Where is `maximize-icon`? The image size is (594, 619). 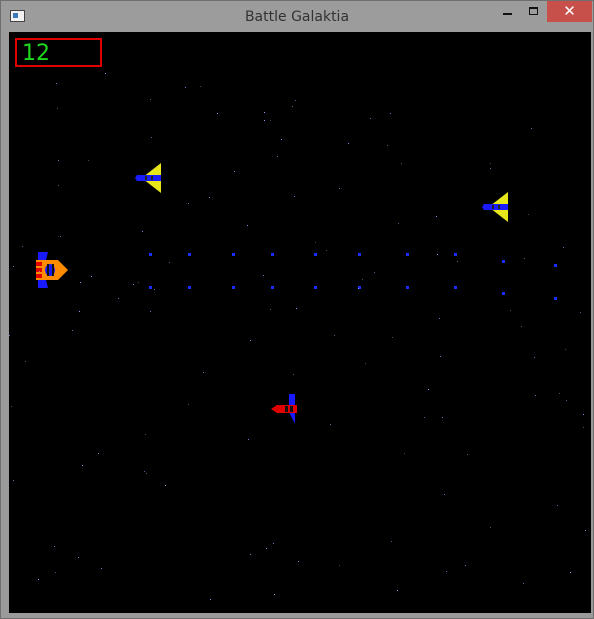
maximize-icon is located at coordinates (533, 11).